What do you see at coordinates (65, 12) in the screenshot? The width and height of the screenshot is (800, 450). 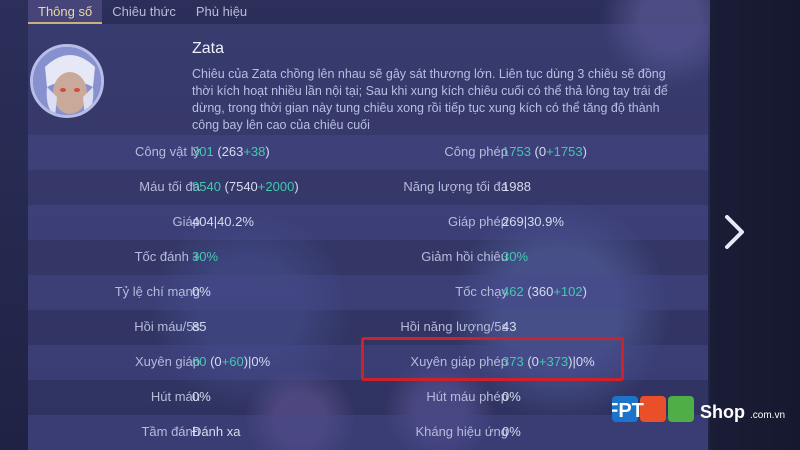 I see `tab-stats: Thông số` at bounding box center [65, 12].